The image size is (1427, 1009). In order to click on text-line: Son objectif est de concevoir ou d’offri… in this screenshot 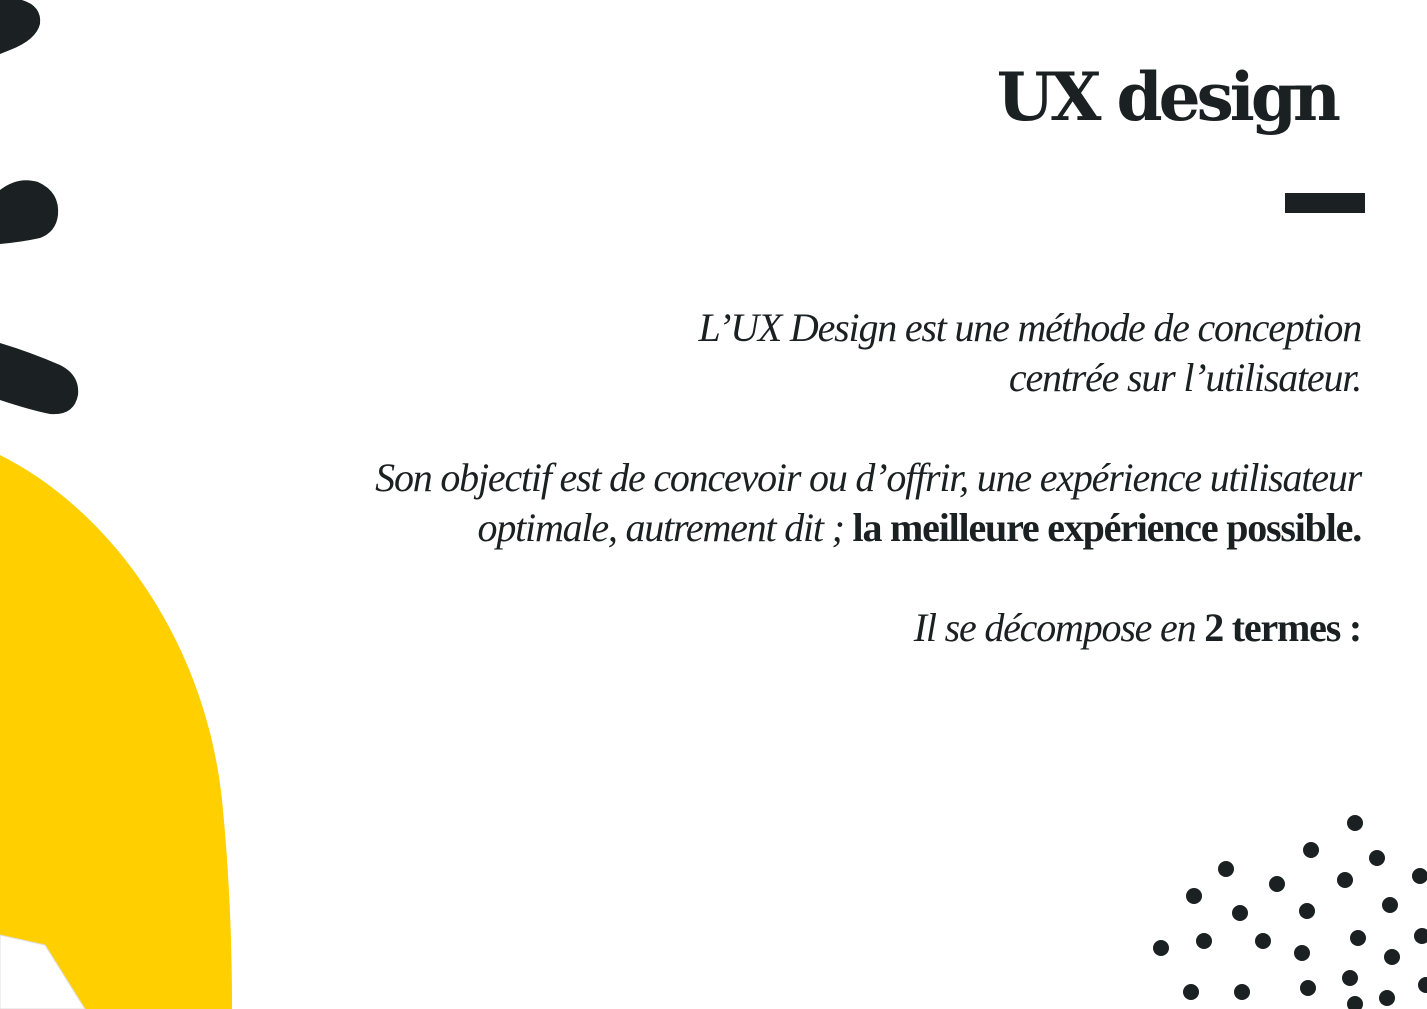, I will do `click(868, 477)`.